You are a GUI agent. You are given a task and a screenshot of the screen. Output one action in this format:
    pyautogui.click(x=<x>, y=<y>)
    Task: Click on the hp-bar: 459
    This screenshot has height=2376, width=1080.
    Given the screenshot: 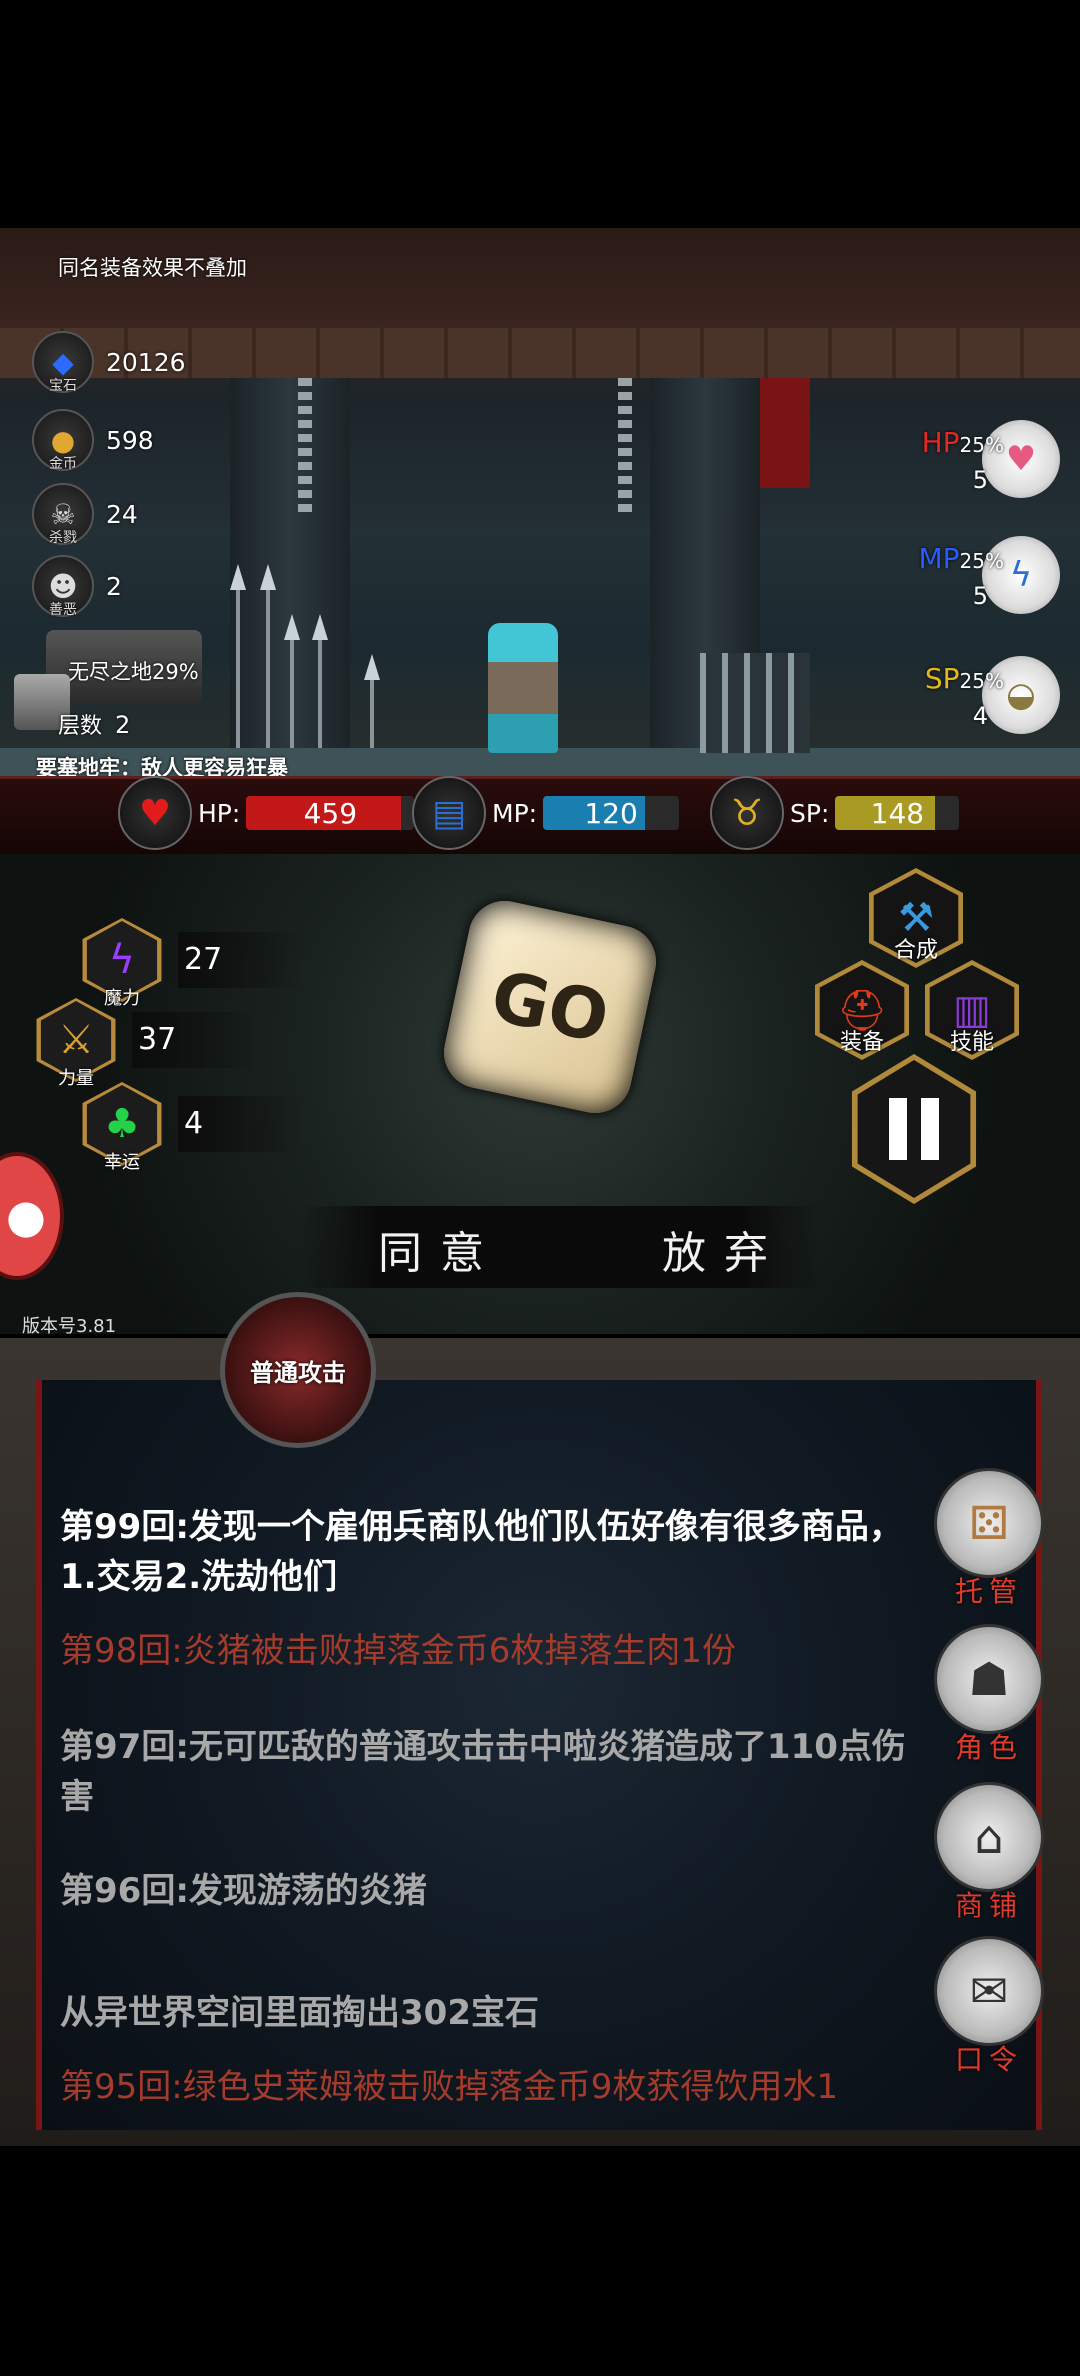 What is the action you would take?
    pyautogui.click(x=330, y=813)
    